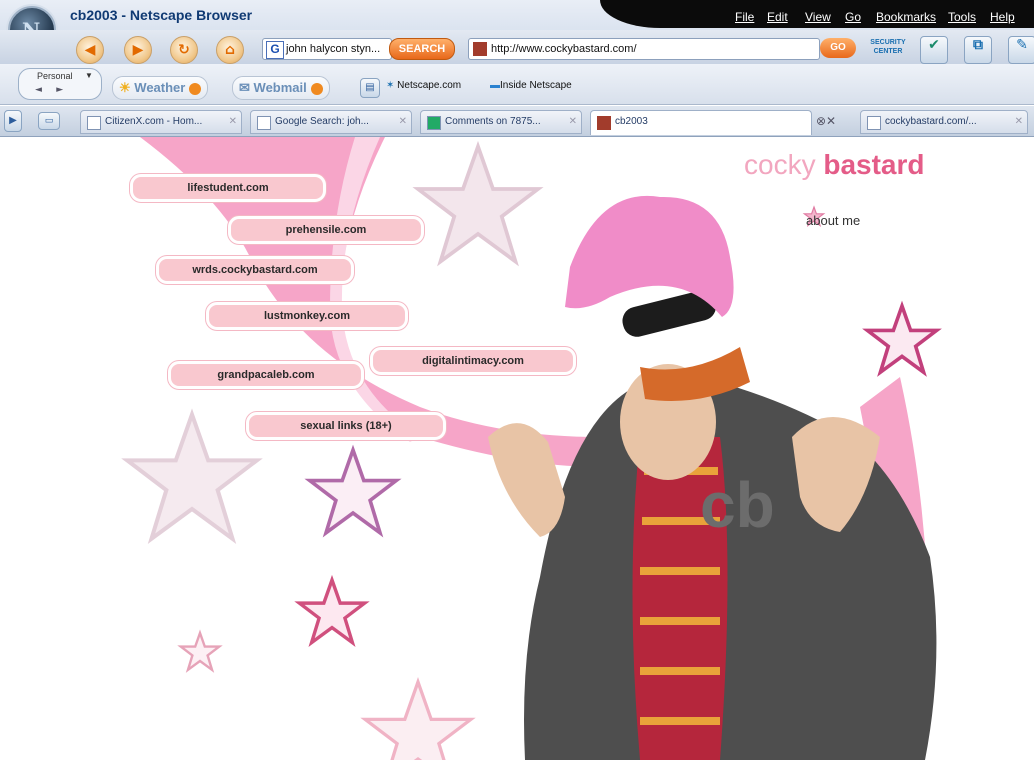  I want to click on reload-icon: ↻, so click(184, 50).